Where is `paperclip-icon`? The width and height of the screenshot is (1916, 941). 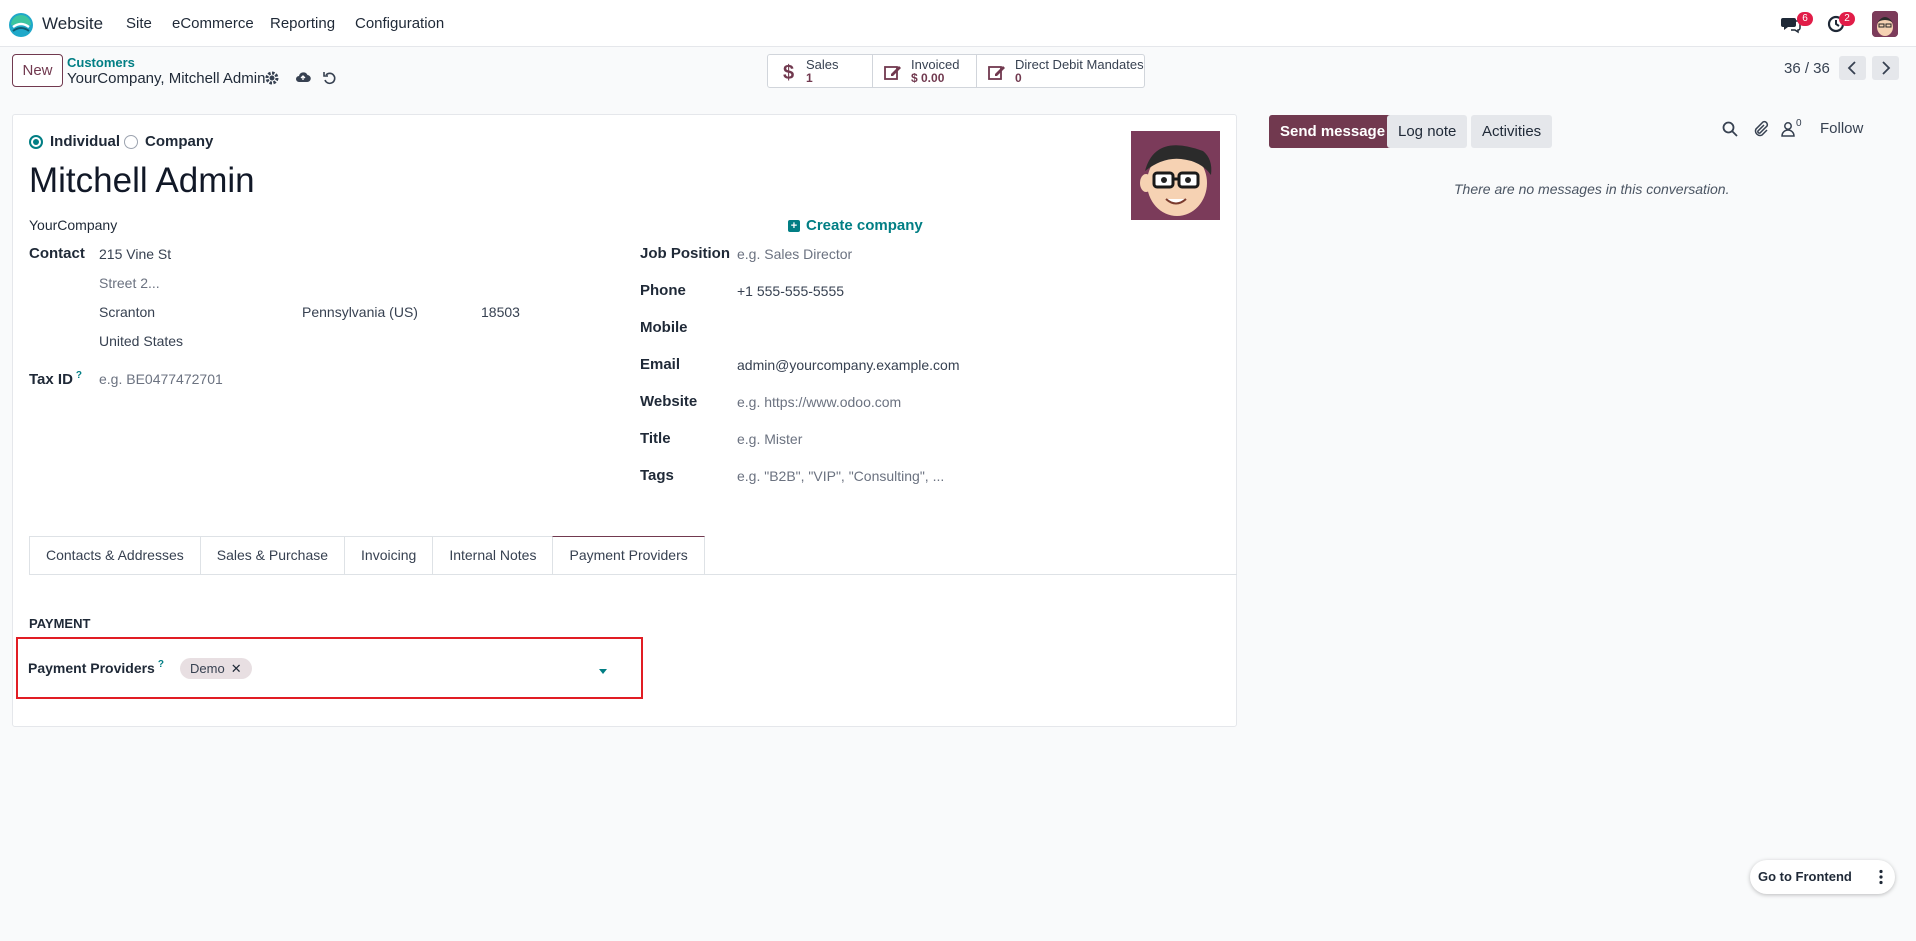
paperclip-icon is located at coordinates (1761, 129).